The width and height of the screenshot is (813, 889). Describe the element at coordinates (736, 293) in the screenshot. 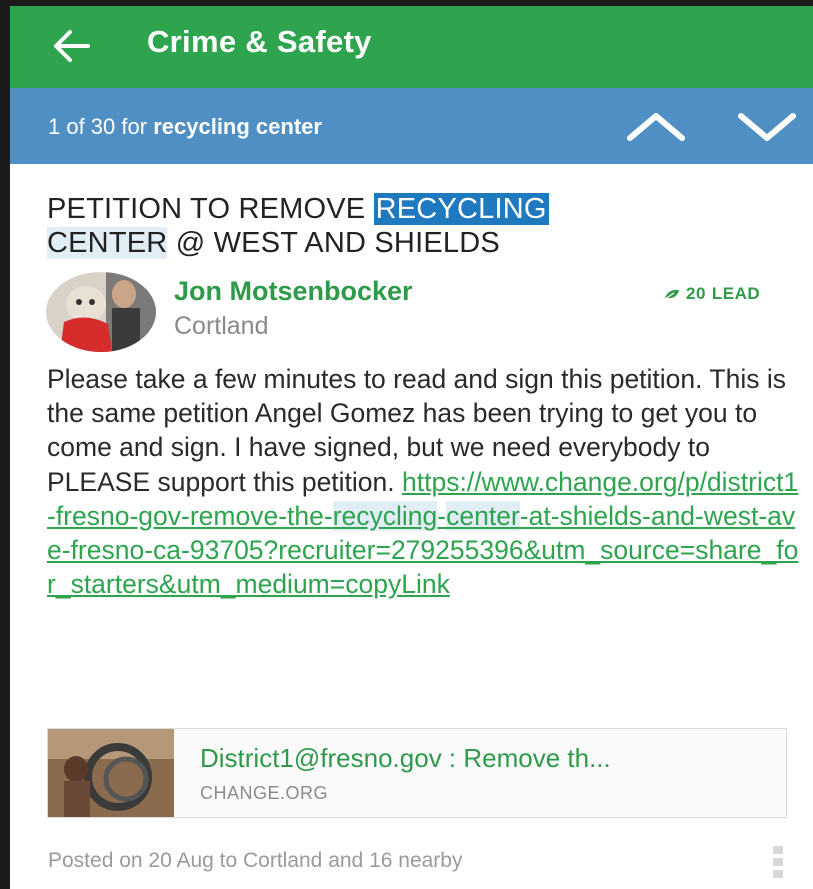

I see `lead-label: LEAD` at that location.